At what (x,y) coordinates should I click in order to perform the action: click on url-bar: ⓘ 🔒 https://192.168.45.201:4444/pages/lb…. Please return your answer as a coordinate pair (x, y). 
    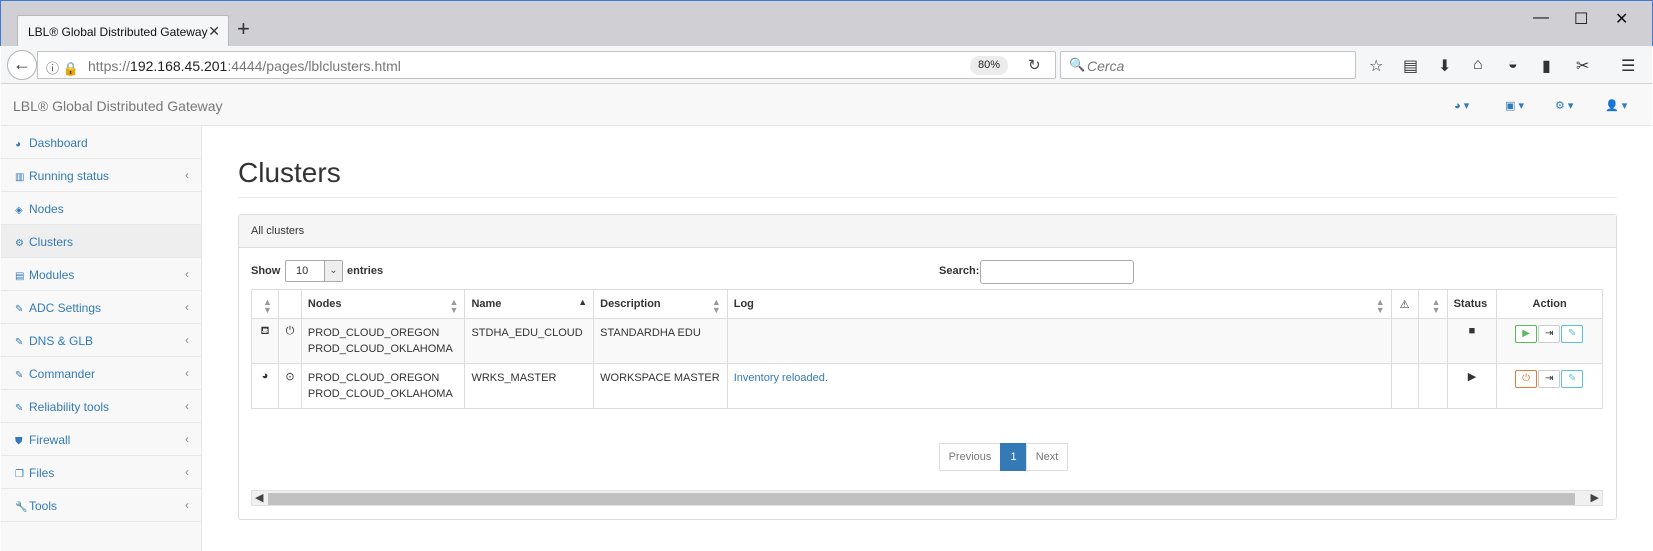
    Looking at the image, I should click on (546, 65).